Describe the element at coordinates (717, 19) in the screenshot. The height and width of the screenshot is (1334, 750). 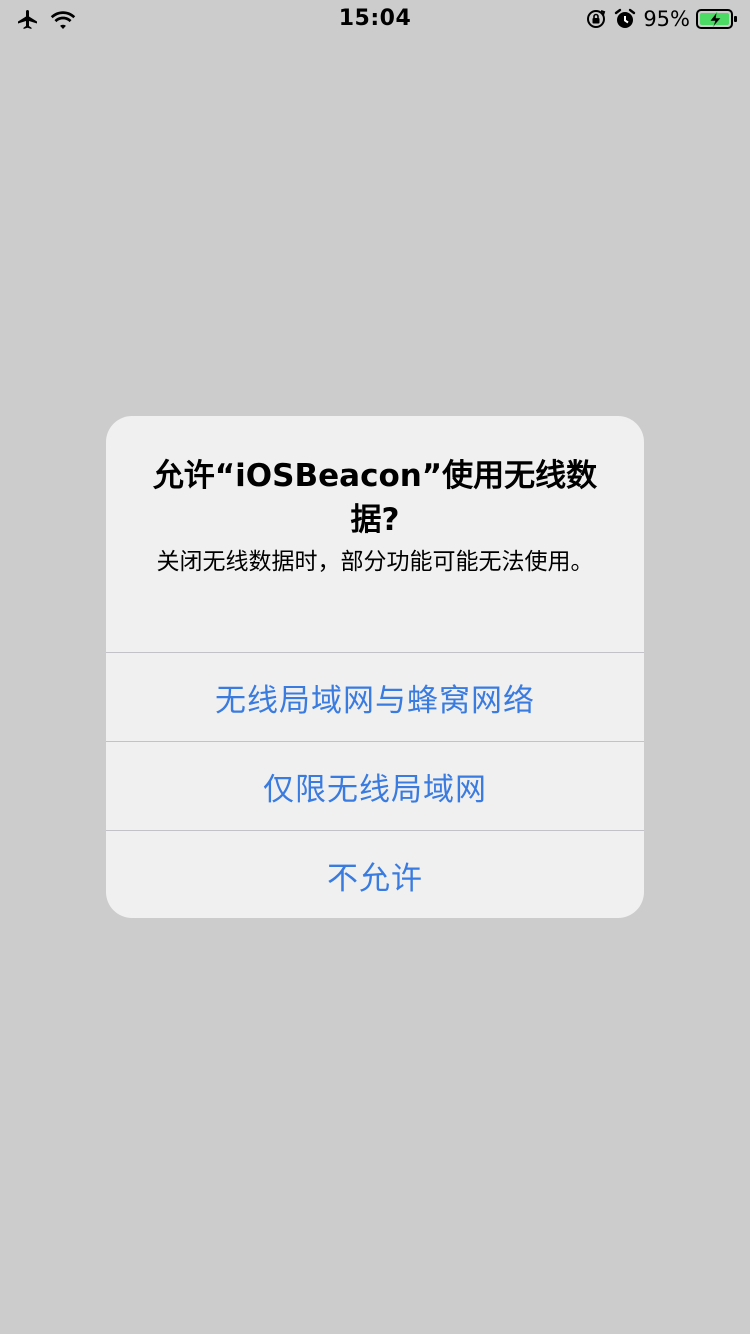
I see `battery-charging-icon` at that location.